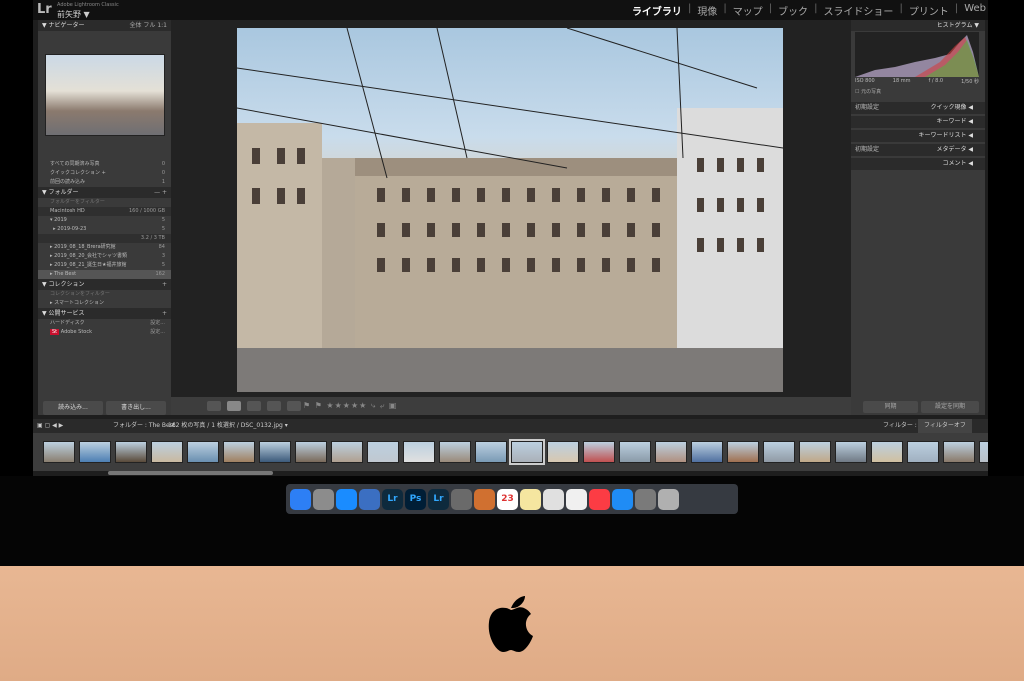  Describe the element at coordinates (576, 499) in the screenshot. I see `photos-icon` at that location.